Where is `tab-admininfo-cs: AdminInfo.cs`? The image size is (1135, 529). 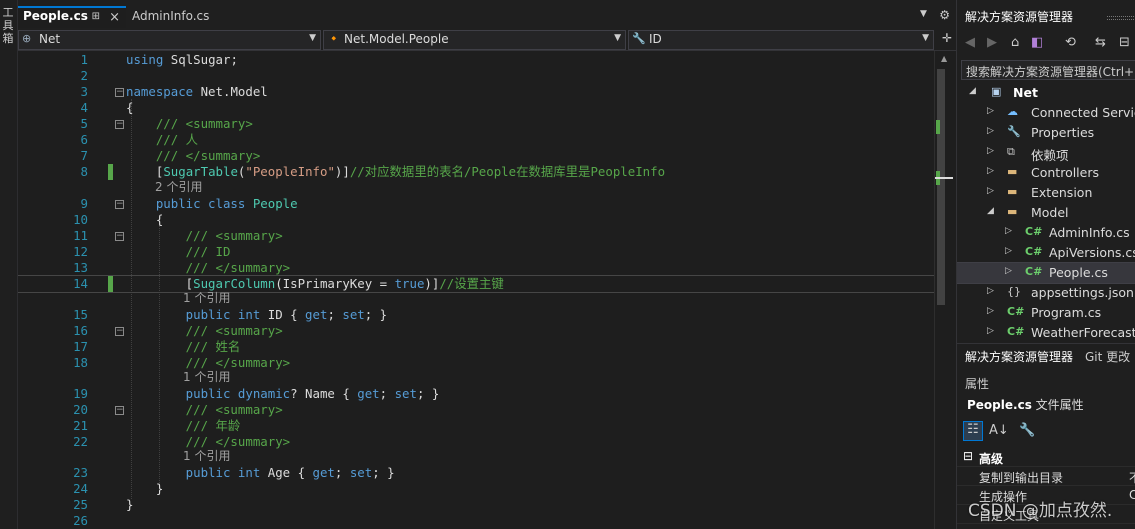 tab-admininfo-cs: AdminInfo.cs is located at coordinates (189, 17).